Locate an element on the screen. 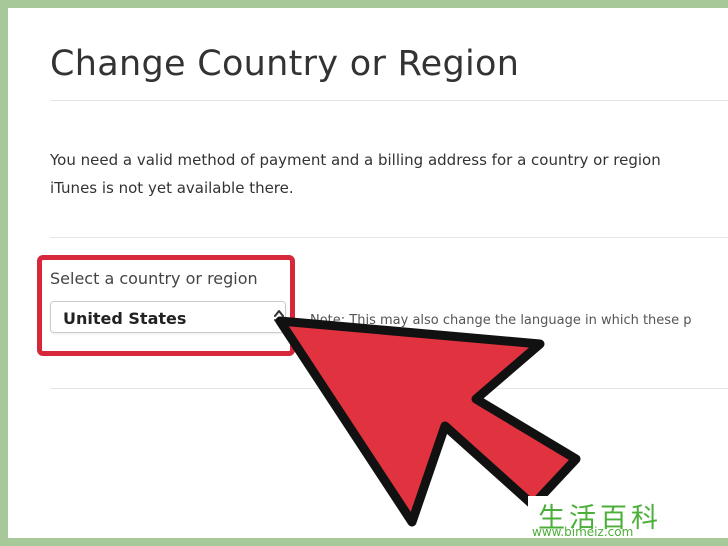 This screenshot has width=728, height=546. watermark: 生活百科 www.bimeiz.com is located at coordinates (628, 517).